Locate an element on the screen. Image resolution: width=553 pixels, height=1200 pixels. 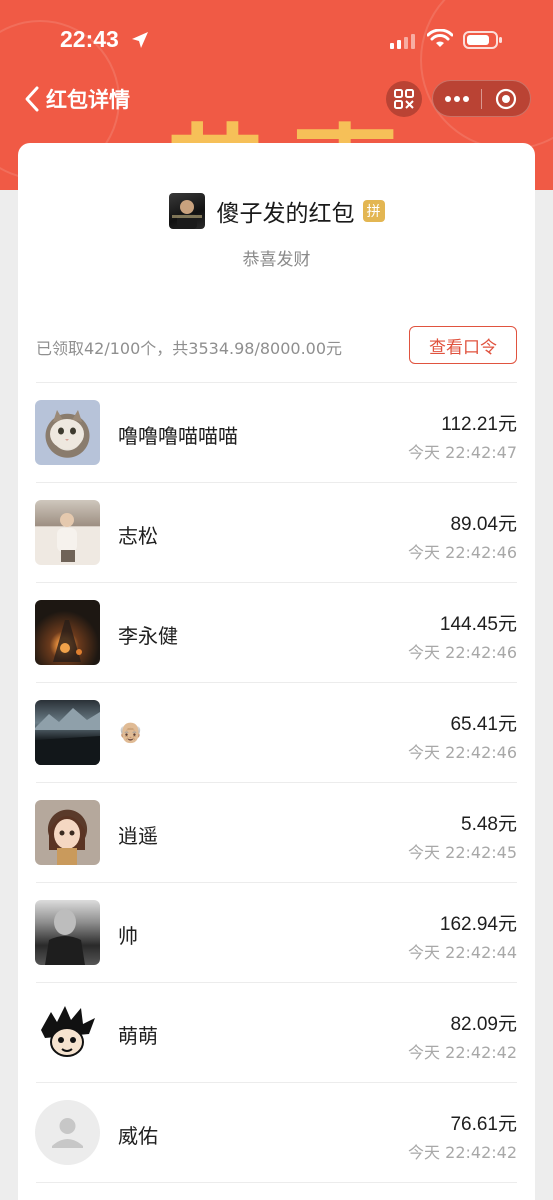
cellular-signal-icon is located at coordinates (402, 41).